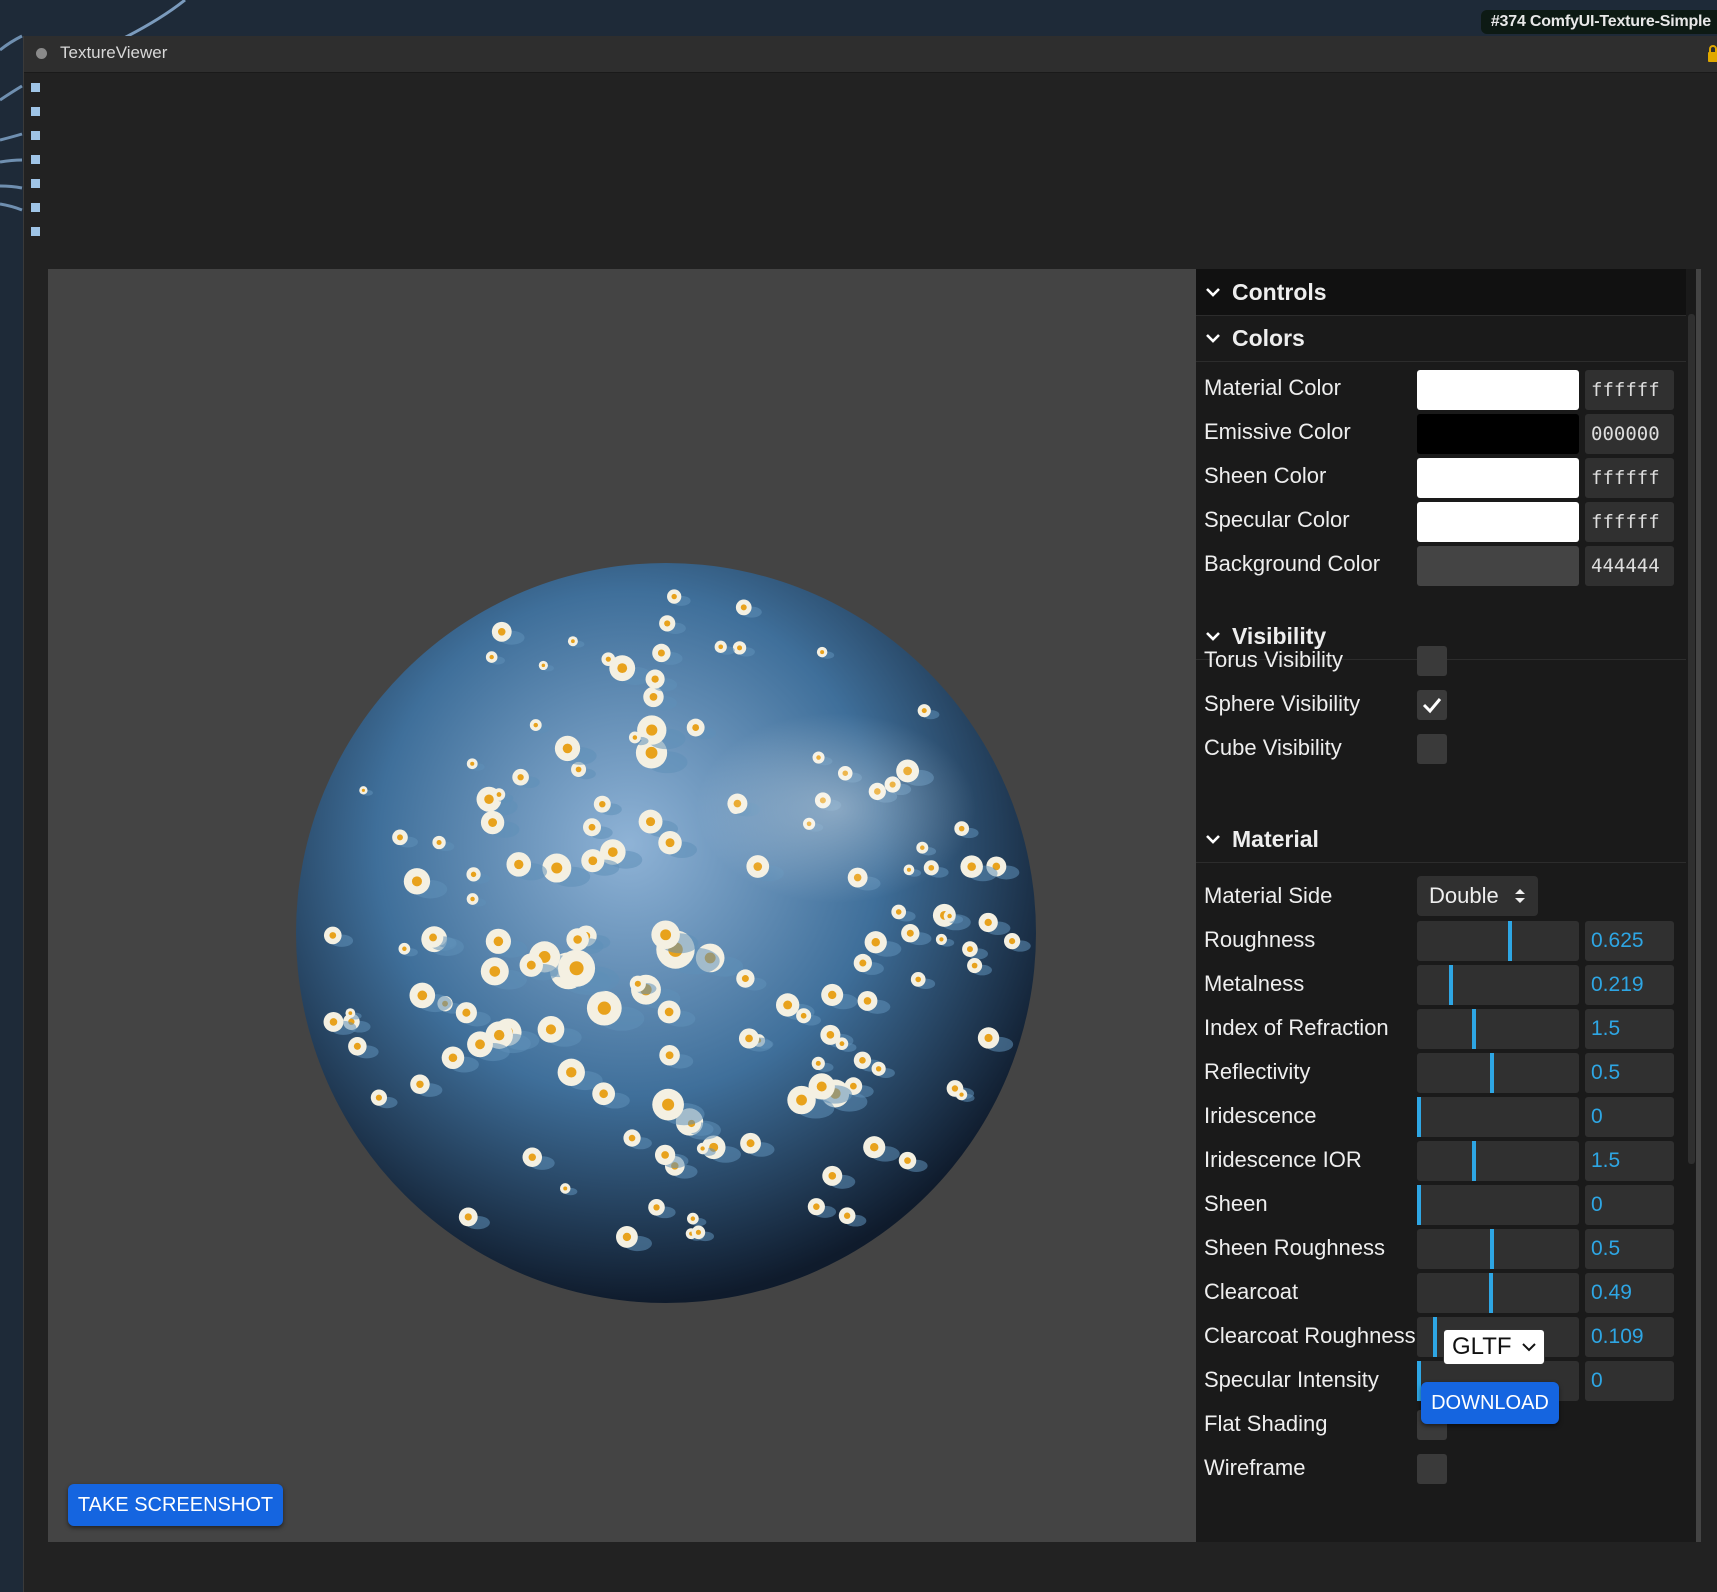 The width and height of the screenshot is (1717, 1592). What do you see at coordinates (1273, 747) in the screenshot?
I see `visibility-label: Cube Visibility` at bounding box center [1273, 747].